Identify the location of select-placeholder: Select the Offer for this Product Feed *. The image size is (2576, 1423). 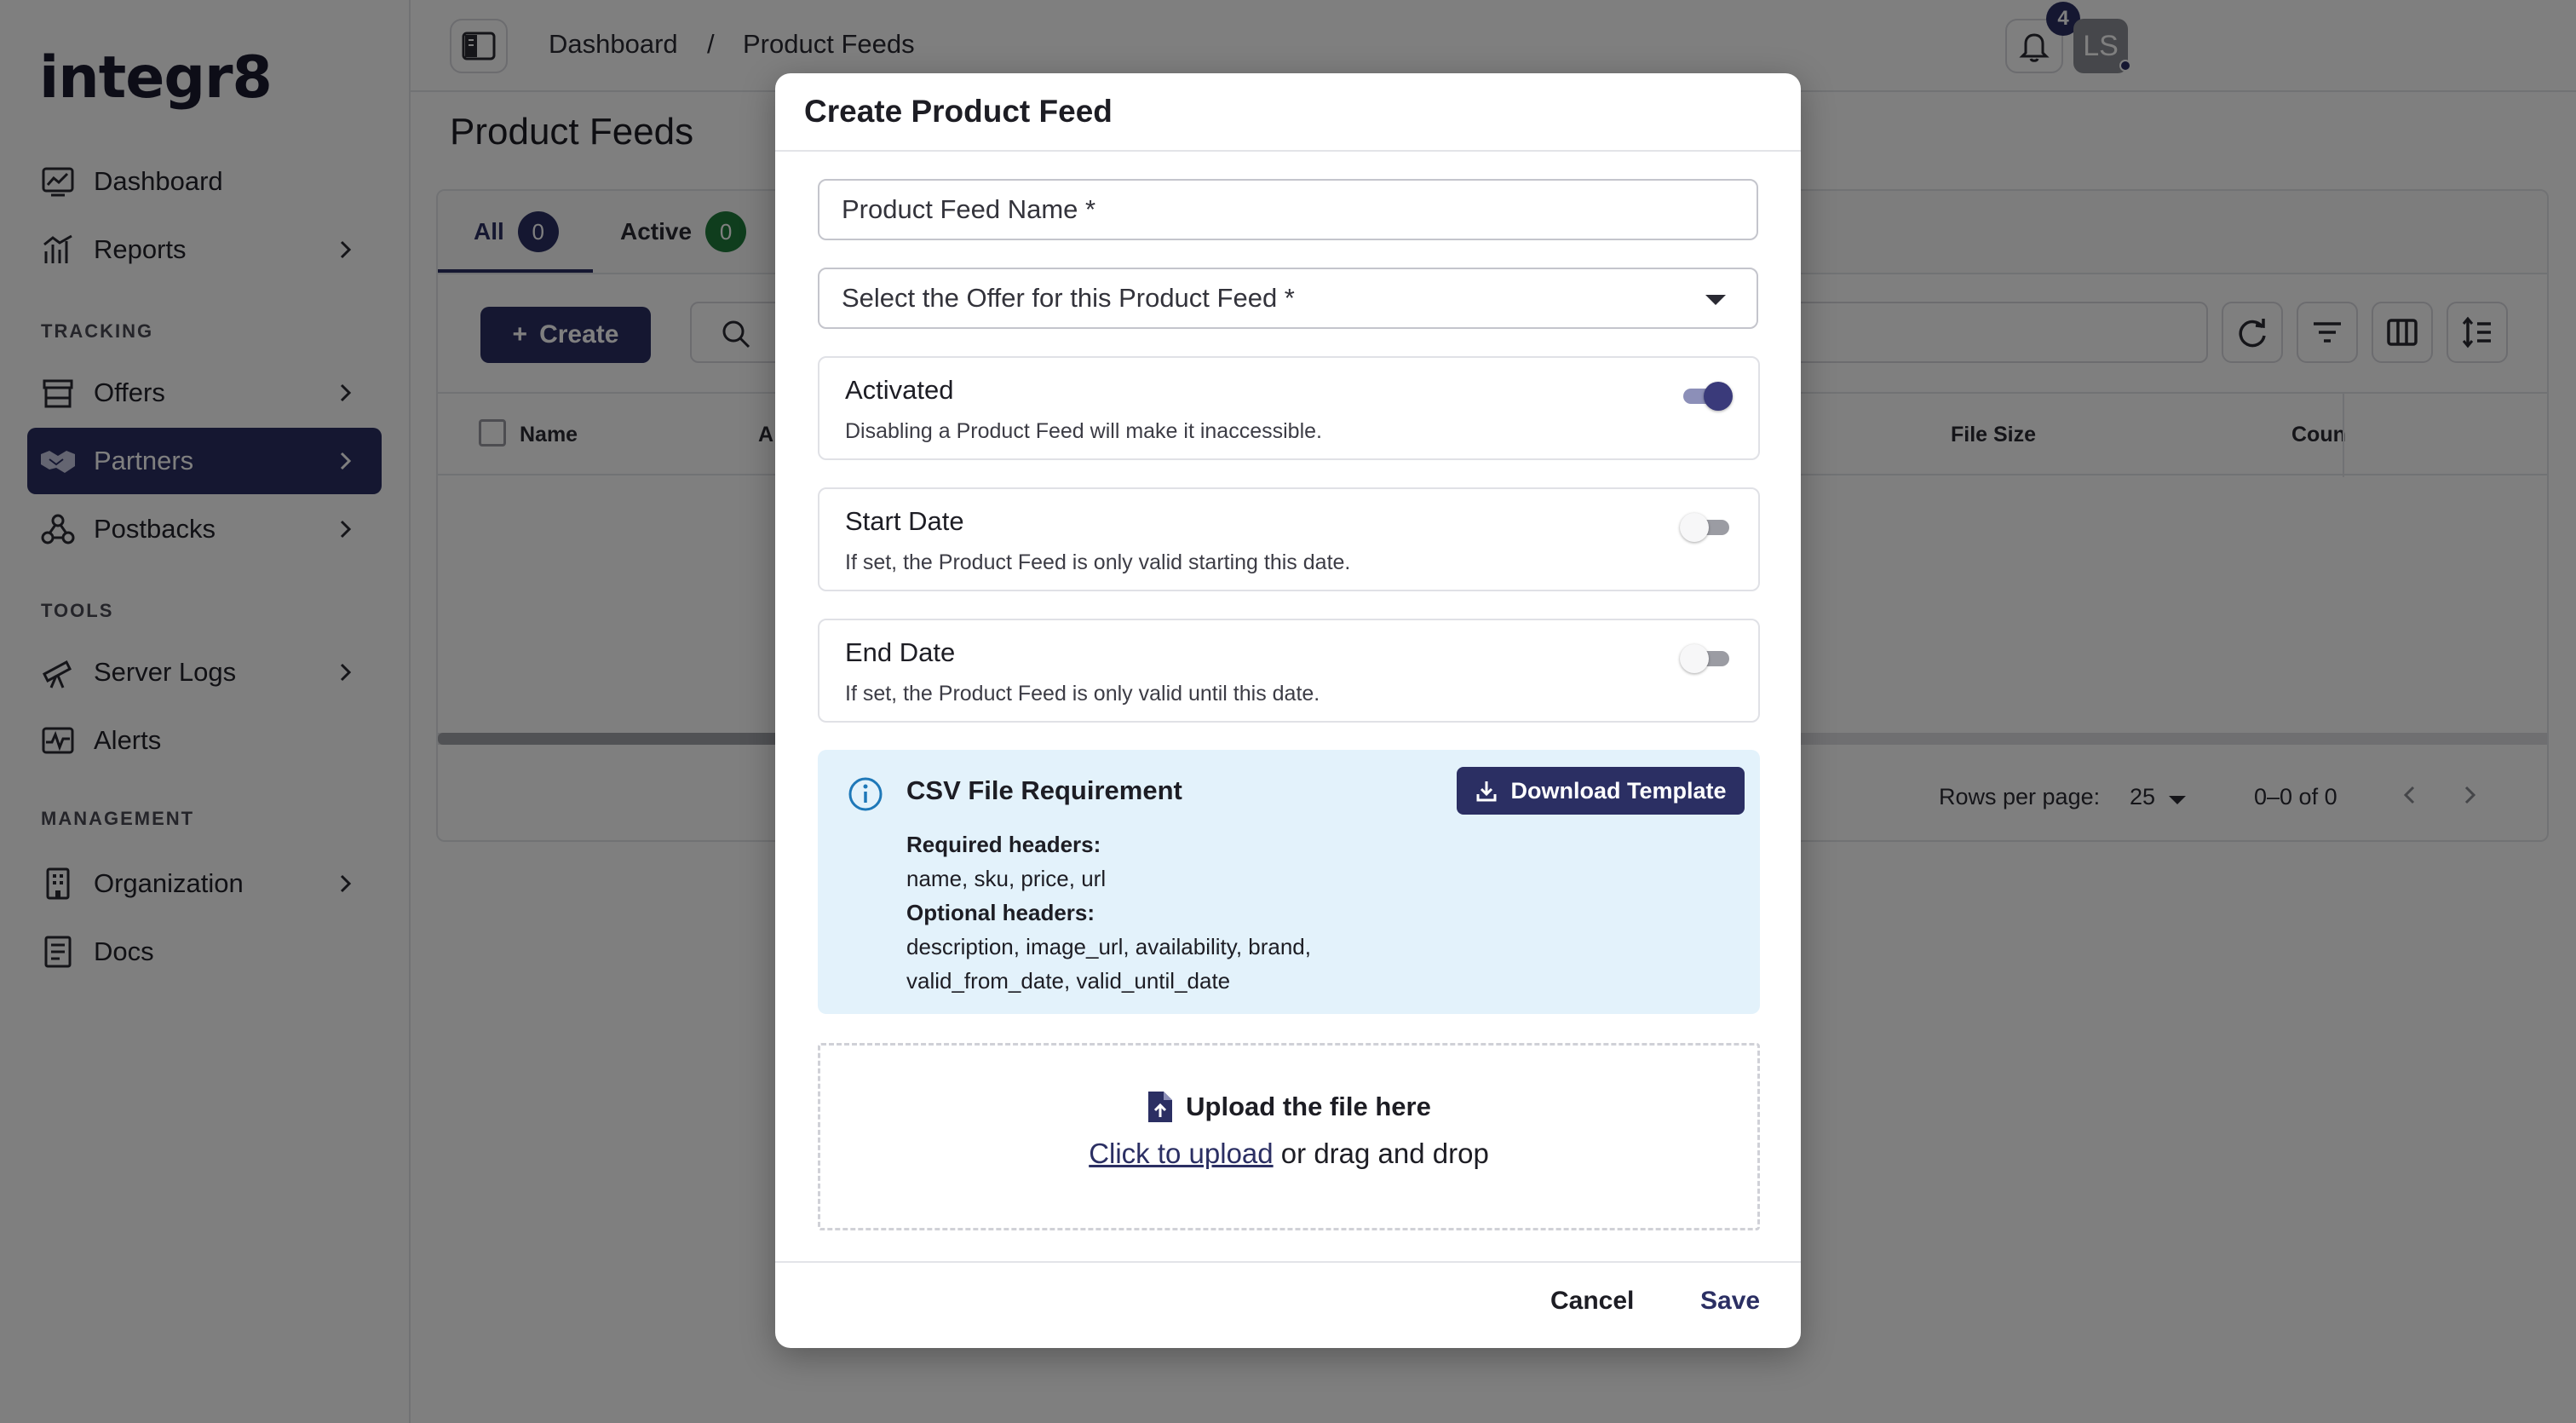
(1068, 298).